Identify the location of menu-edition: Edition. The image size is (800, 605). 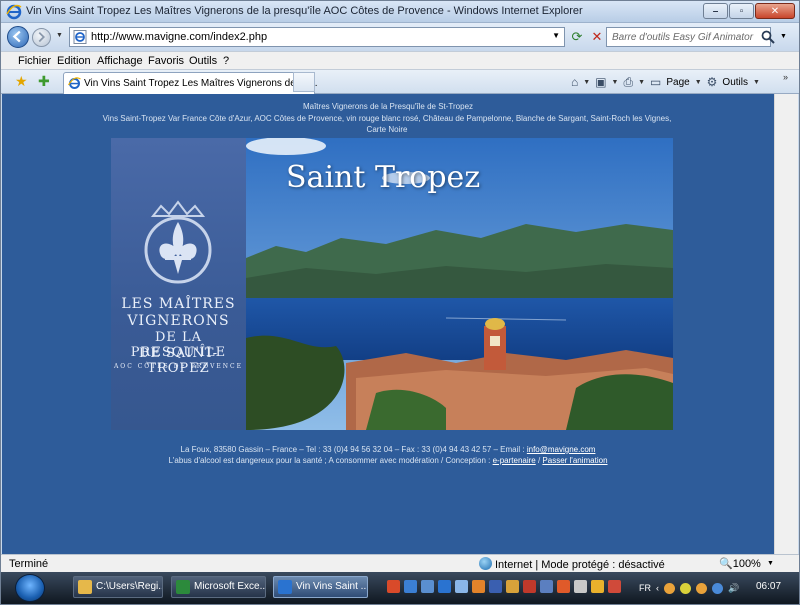
(74, 61).